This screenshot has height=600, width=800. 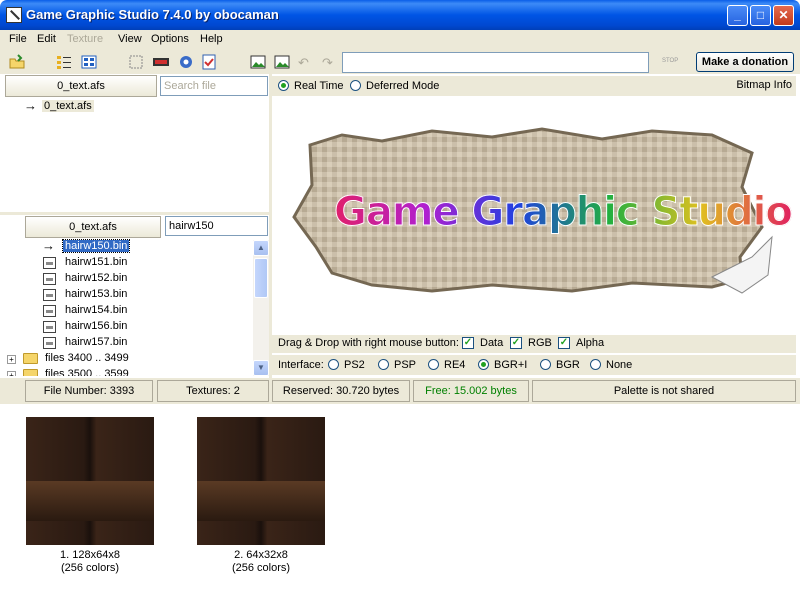 What do you see at coordinates (261, 555) in the screenshot?
I see `thumbnail-caption: 2. 64x32x8` at bounding box center [261, 555].